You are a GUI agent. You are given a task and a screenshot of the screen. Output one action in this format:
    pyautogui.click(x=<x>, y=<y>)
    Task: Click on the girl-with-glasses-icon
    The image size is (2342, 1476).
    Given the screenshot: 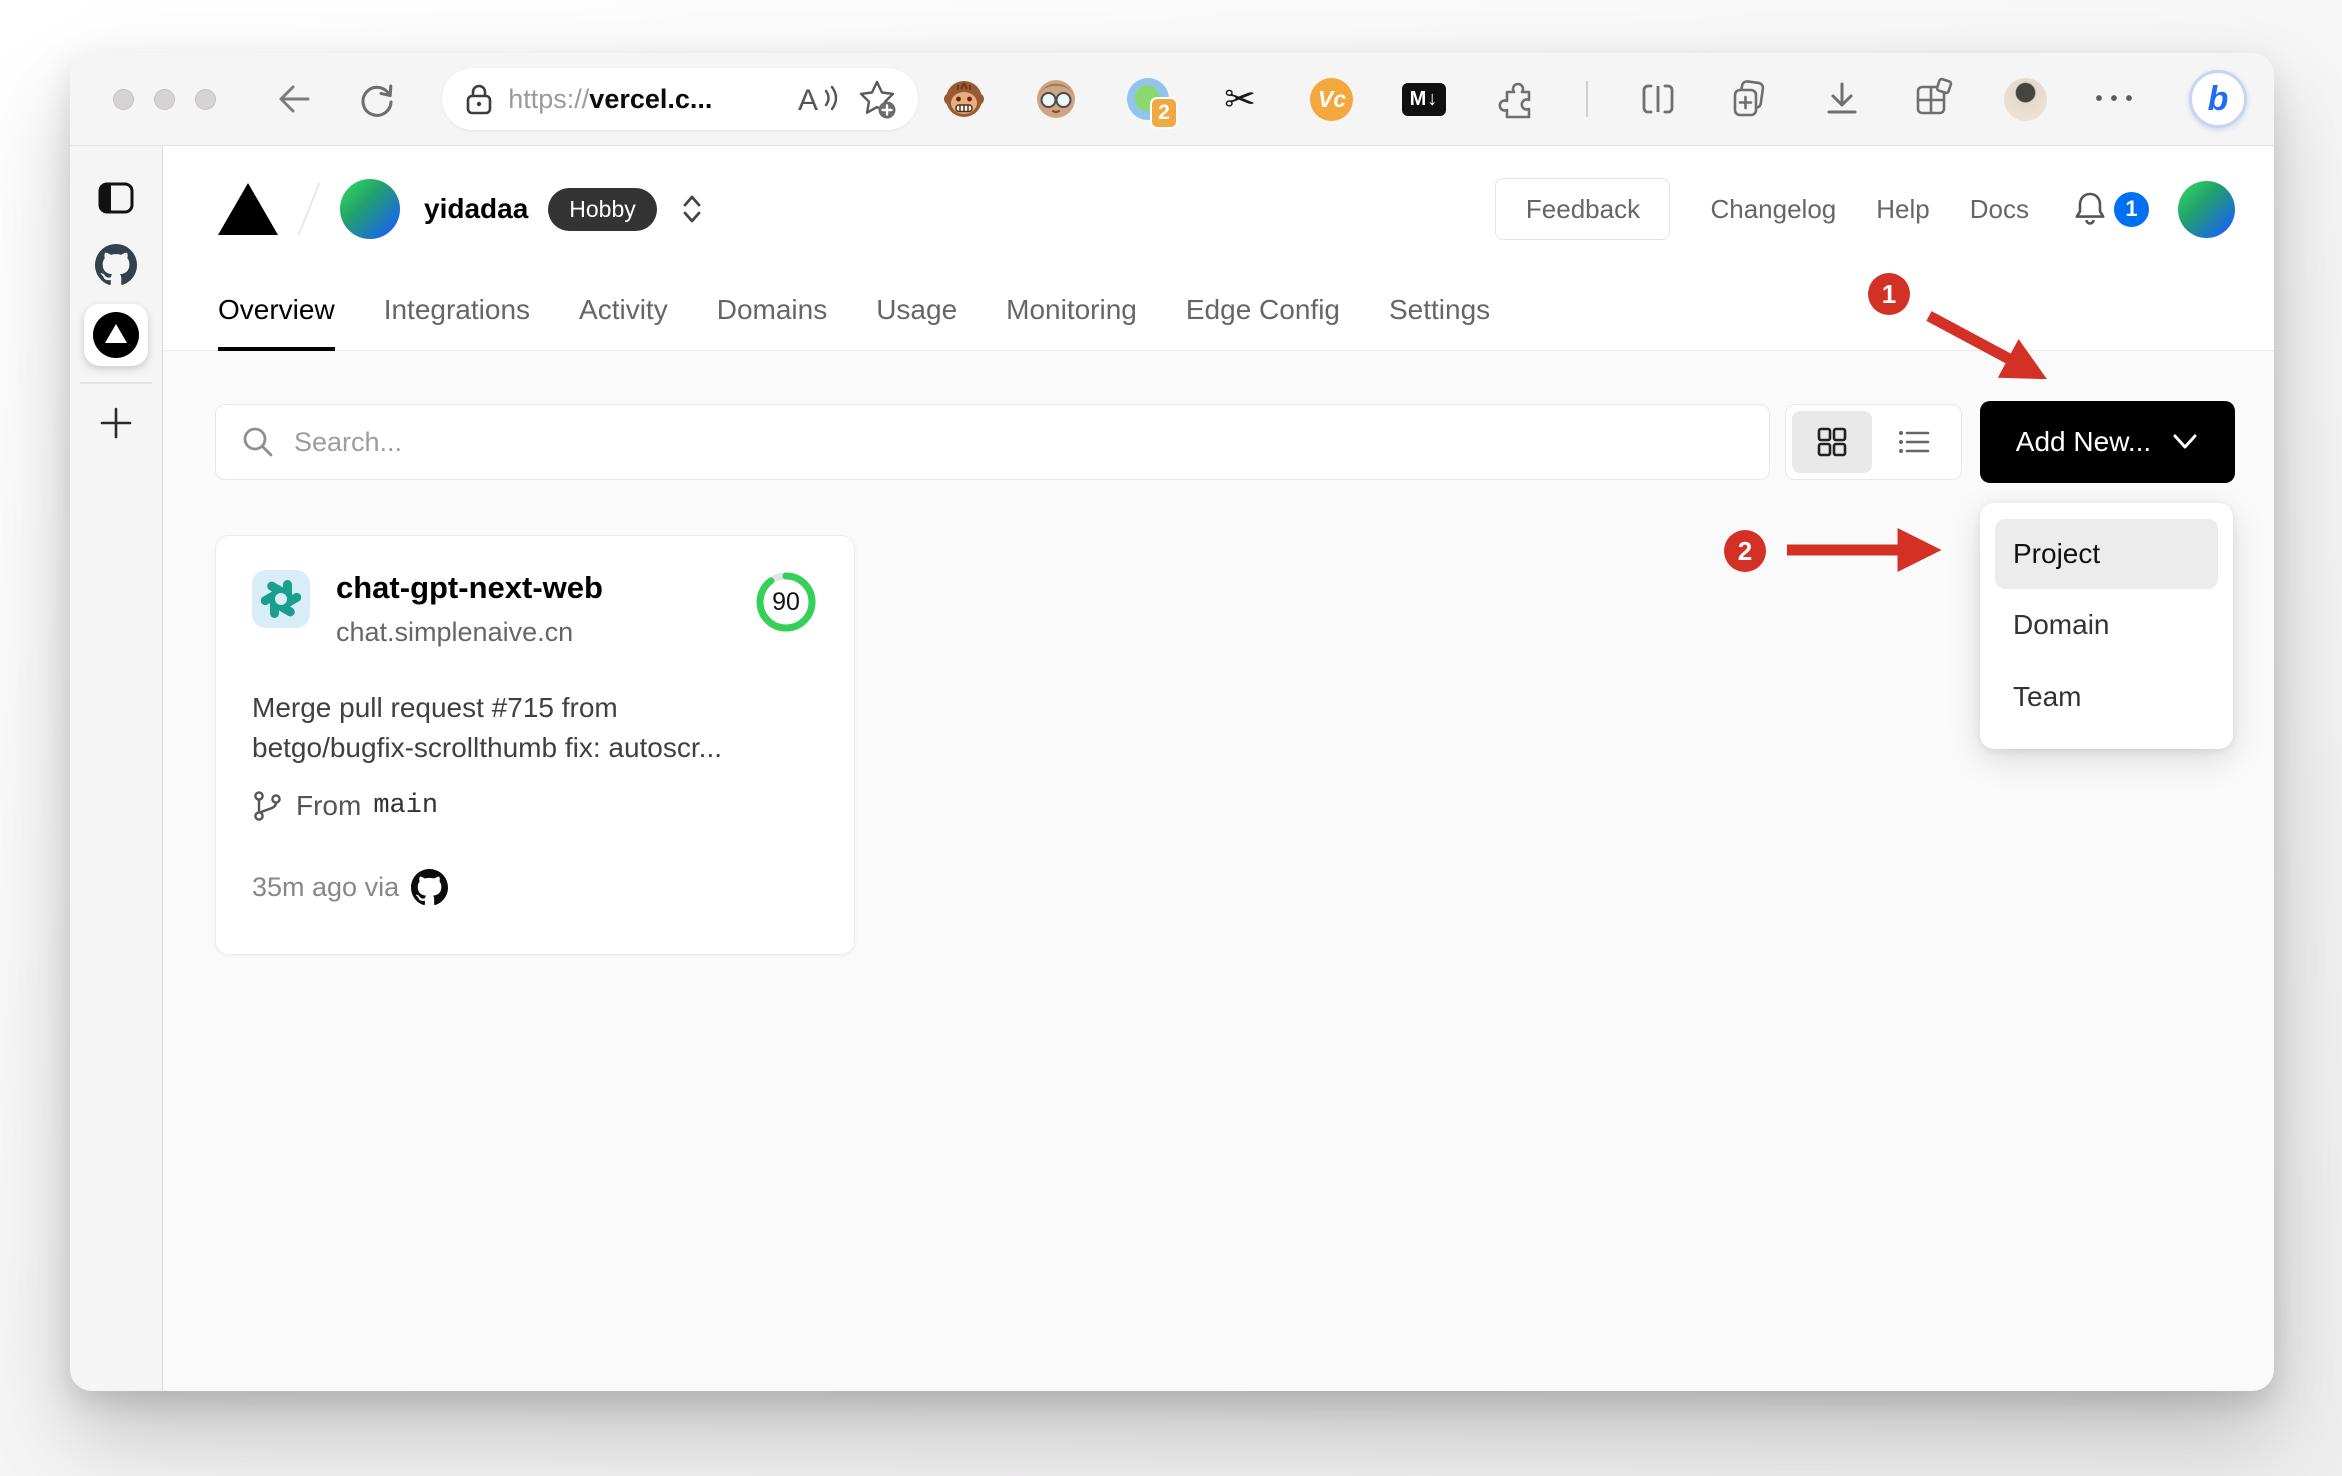 What is the action you would take?
    pyautogui.click(x=1055, y=99)
    